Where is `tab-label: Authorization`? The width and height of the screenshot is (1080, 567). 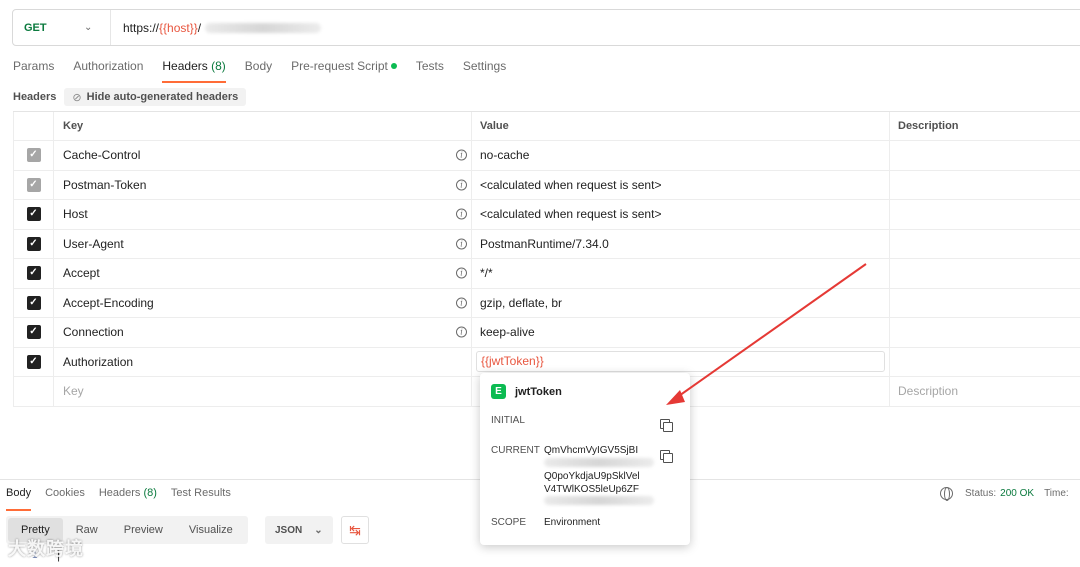
tab-label: Authorization is located at coordinates (108, 66).